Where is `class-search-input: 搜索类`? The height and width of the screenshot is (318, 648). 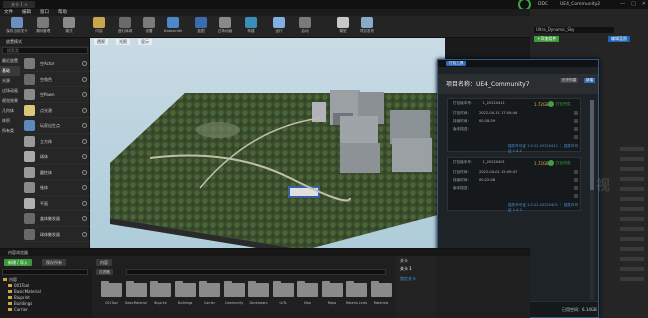 class-search-input: 搜索类 is located at coordinates (45, 50).